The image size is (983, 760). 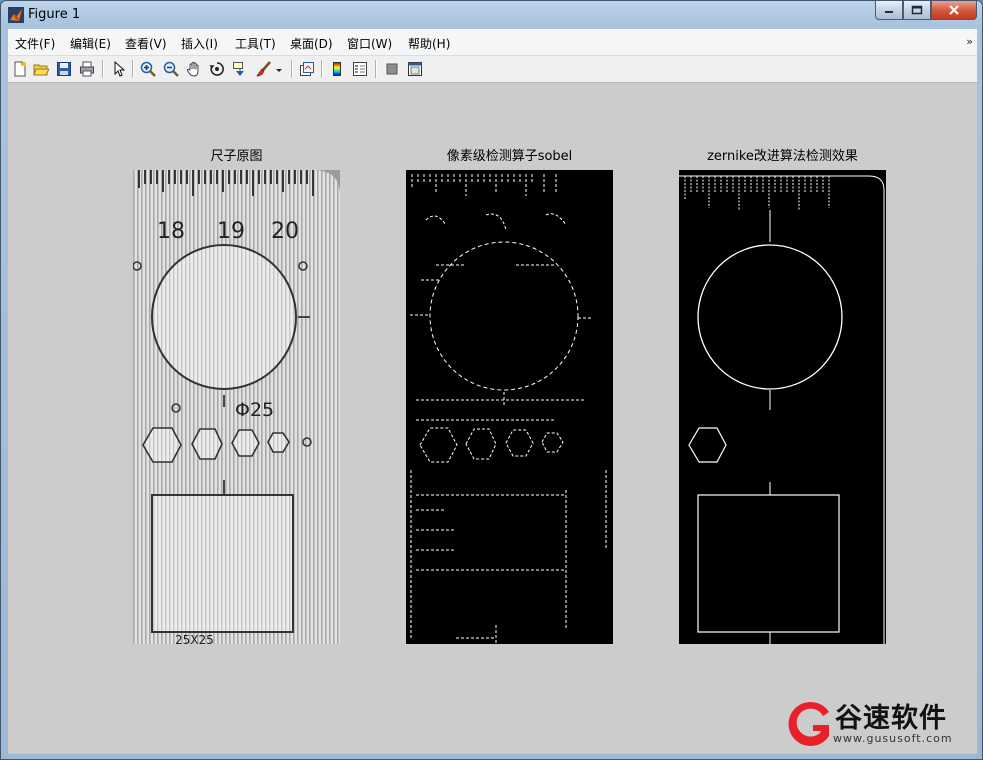 I want to click on ruler-number-20: 20, so click(x=285, y=231).